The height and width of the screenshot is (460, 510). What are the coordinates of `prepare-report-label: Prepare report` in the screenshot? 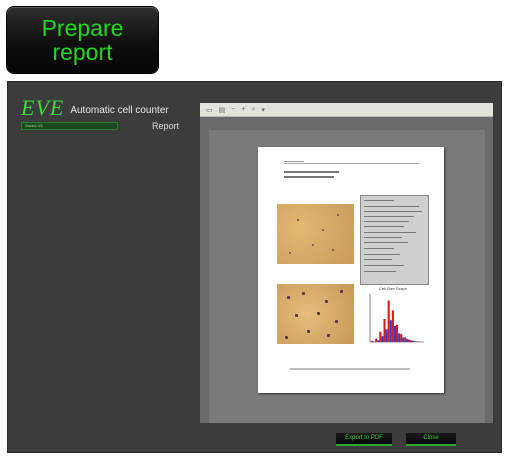 It's located at (82, 40).